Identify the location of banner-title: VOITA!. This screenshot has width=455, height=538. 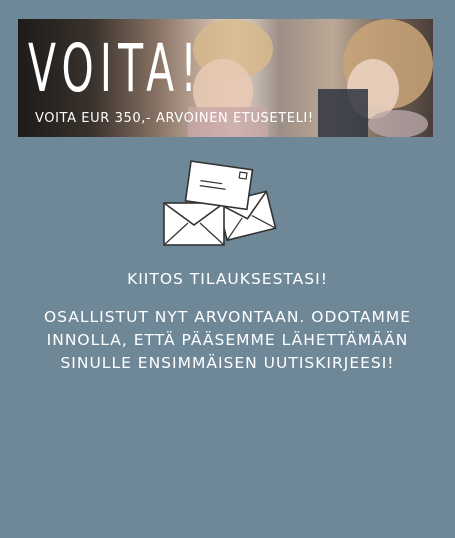
(115, 68).